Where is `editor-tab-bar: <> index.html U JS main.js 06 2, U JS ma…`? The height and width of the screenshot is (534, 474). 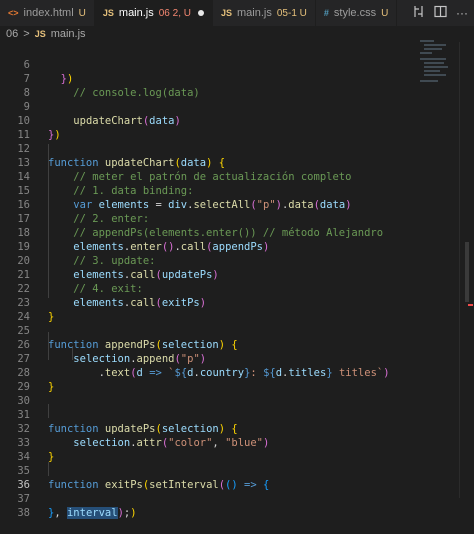
editor-tab-bar: <> index.html U JS main.js 06 2, U JS ma… is located at coordinates (237, 13).